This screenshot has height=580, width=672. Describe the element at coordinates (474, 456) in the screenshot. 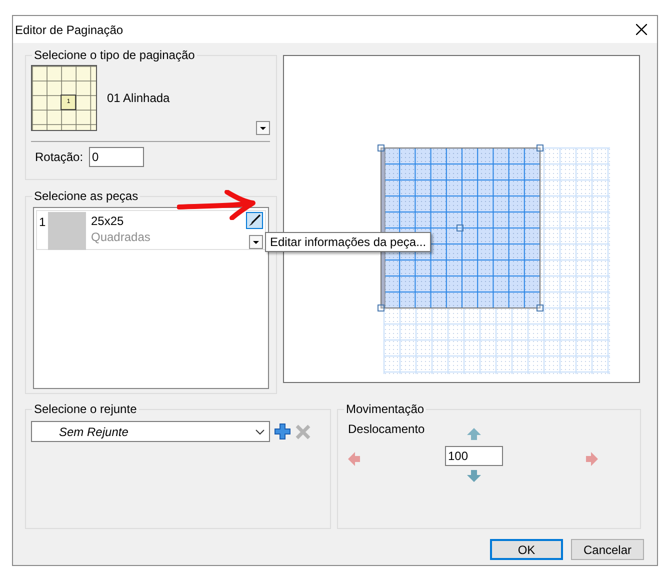

I see `displacement-field: 100` at that location.